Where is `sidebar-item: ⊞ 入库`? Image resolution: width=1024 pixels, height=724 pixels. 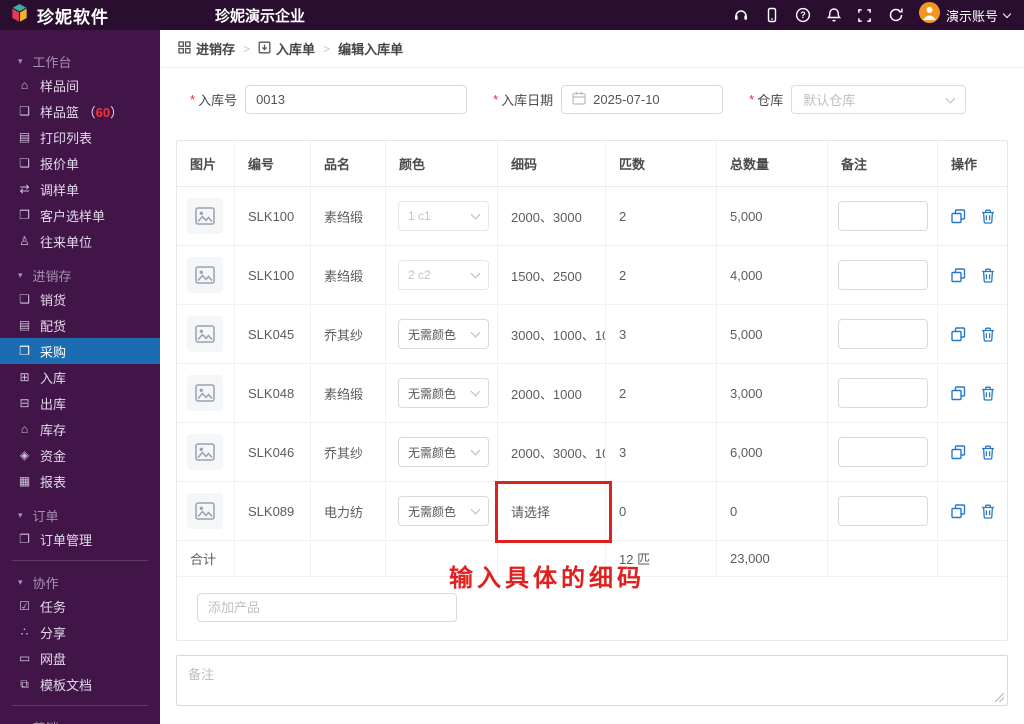 sidebar-item: ⊞ 入库 is located at coordinates (80, 377).